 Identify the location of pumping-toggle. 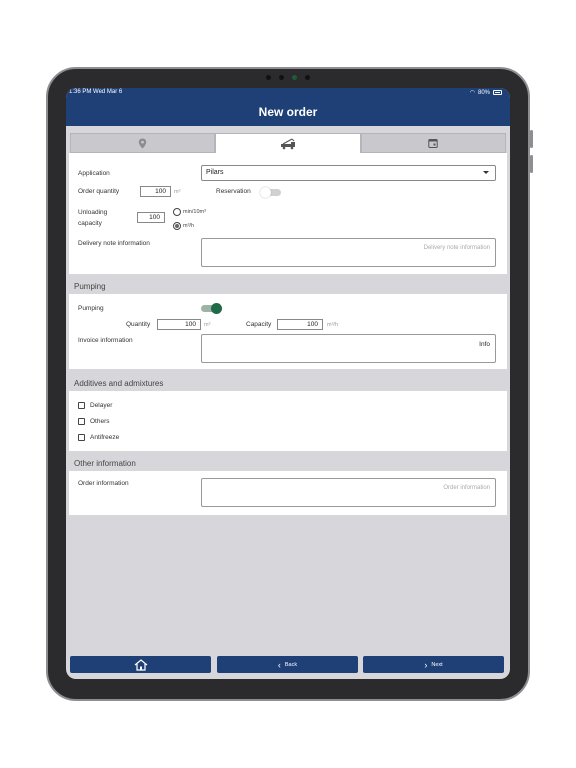
(211, 308).